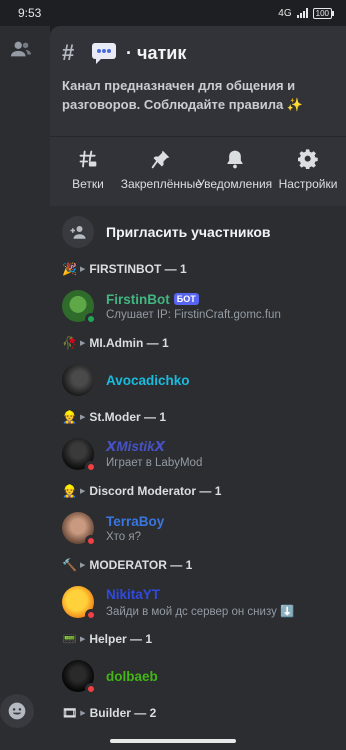 The image size is (346, 750). I want to click on status-bar: 9:53 4G 100, so click(173, 13).